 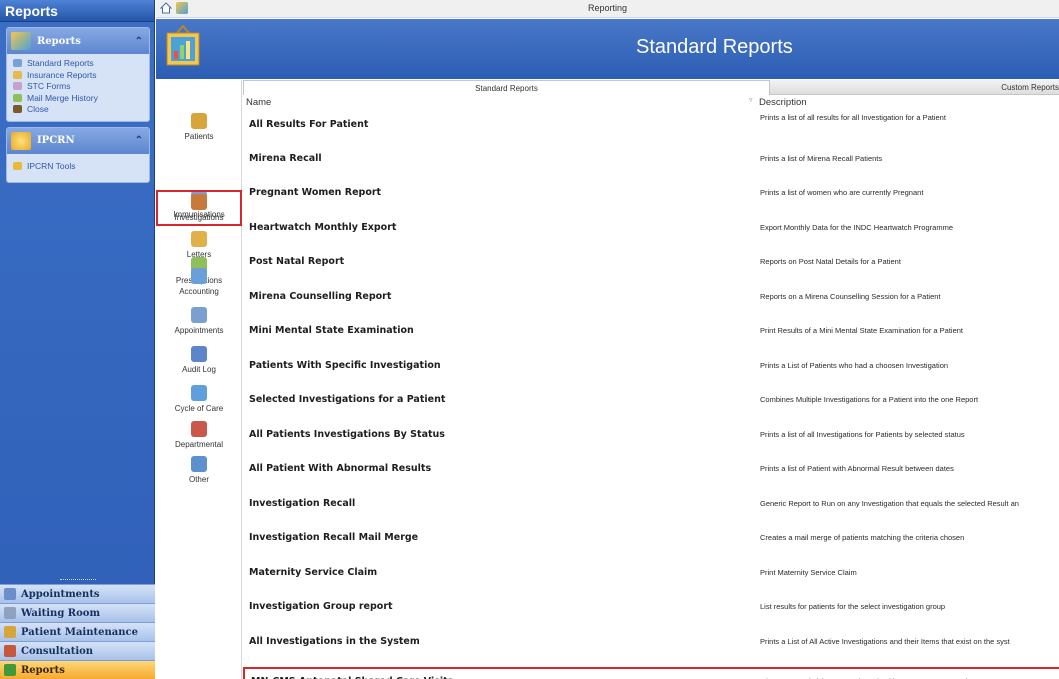 I want to click on departmental-icon, so click(x=199, y=429).